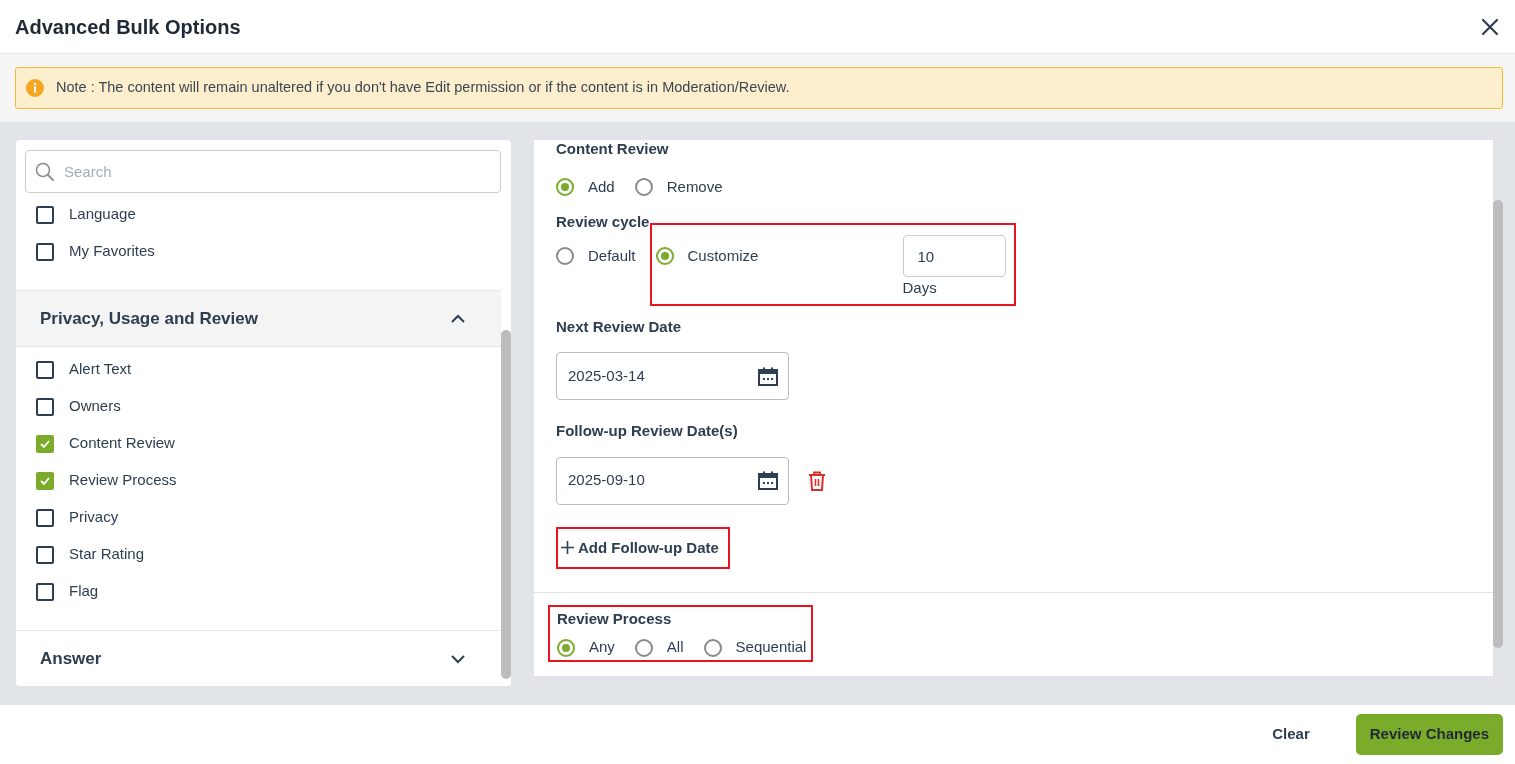 The image size is (1515, 764). I want to click on radio-label: Default, so click(612, 256).